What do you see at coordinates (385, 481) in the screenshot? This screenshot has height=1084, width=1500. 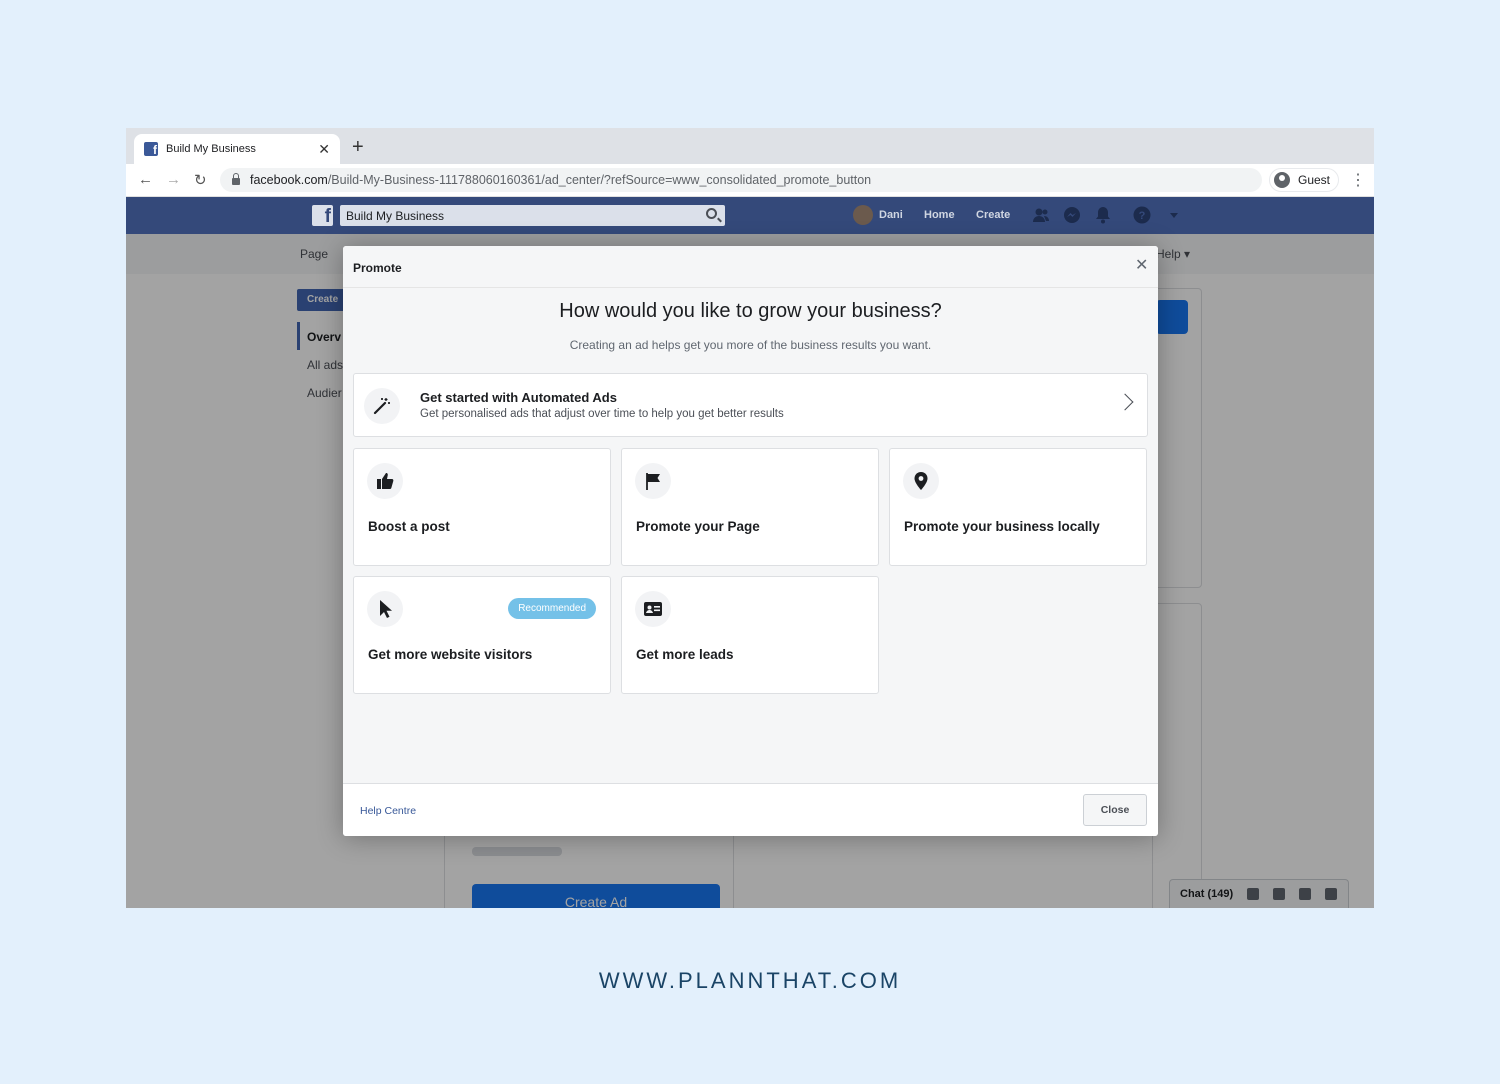 I see `thumbs-up-icon` at bounding box center [385, 481].